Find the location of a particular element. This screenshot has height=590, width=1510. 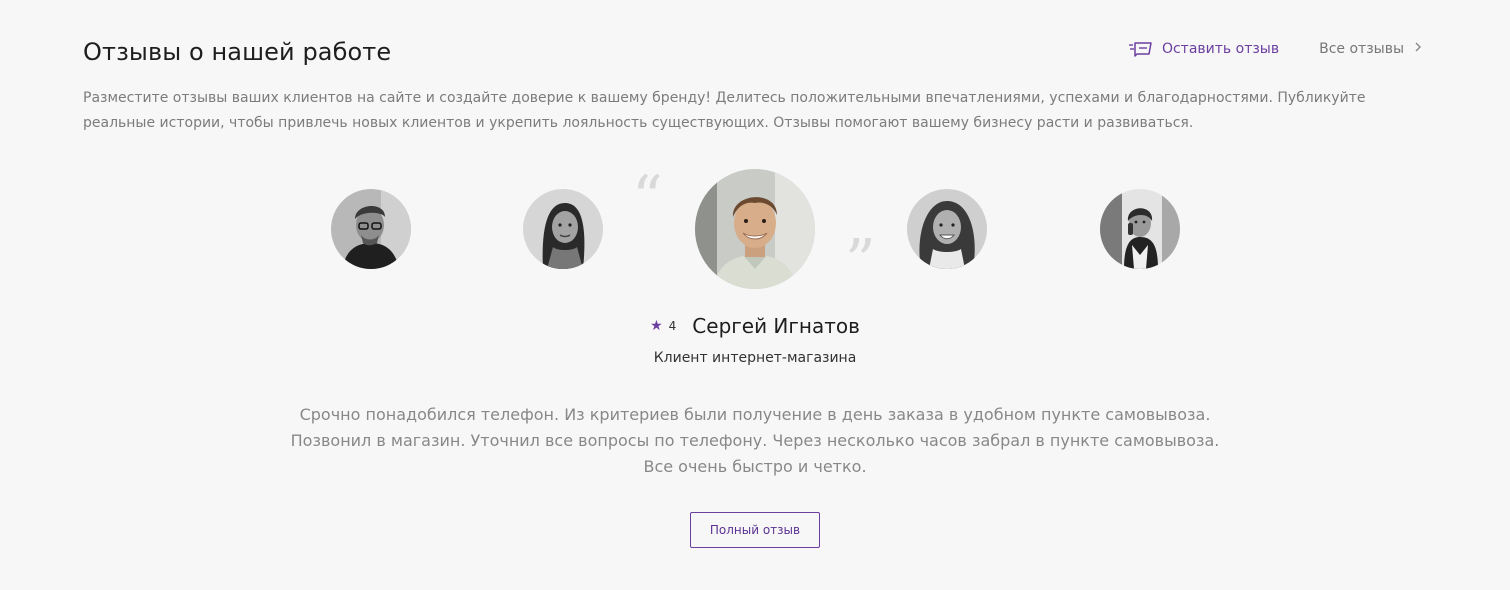

message-edit-icon is located at coordinates (1141, 49).